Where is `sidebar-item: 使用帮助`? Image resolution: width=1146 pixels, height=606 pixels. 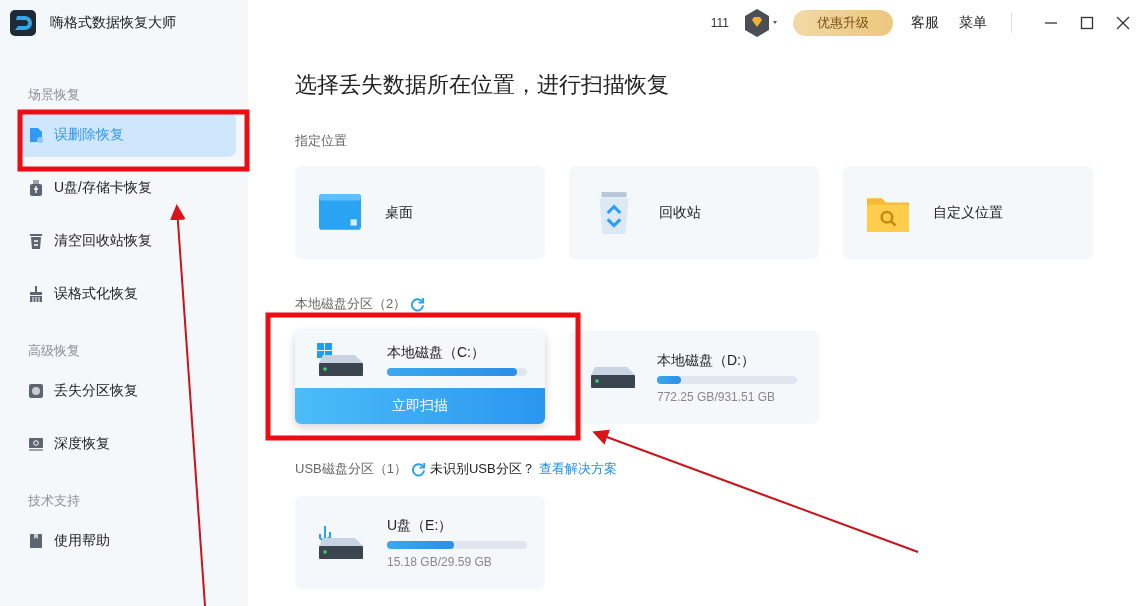
sidebar-item: 使用帮助 is located at coordinates (127, 540).